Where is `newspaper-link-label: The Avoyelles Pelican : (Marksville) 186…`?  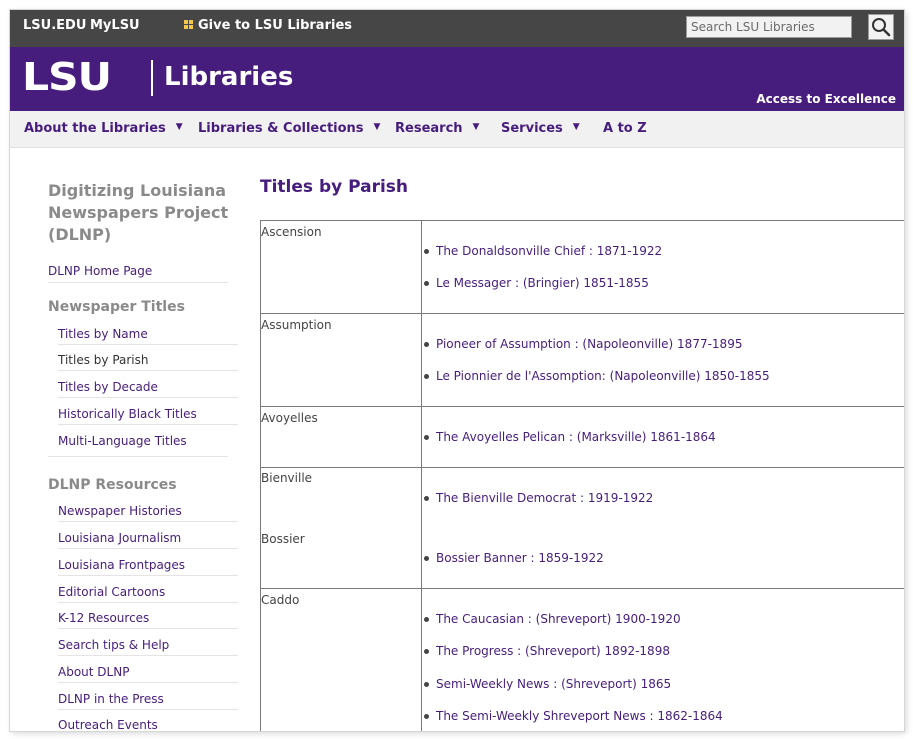
newspaper-link-label: The Avoyelles Pelican : (Marksville) 186… is located at coordinates (576, 437).